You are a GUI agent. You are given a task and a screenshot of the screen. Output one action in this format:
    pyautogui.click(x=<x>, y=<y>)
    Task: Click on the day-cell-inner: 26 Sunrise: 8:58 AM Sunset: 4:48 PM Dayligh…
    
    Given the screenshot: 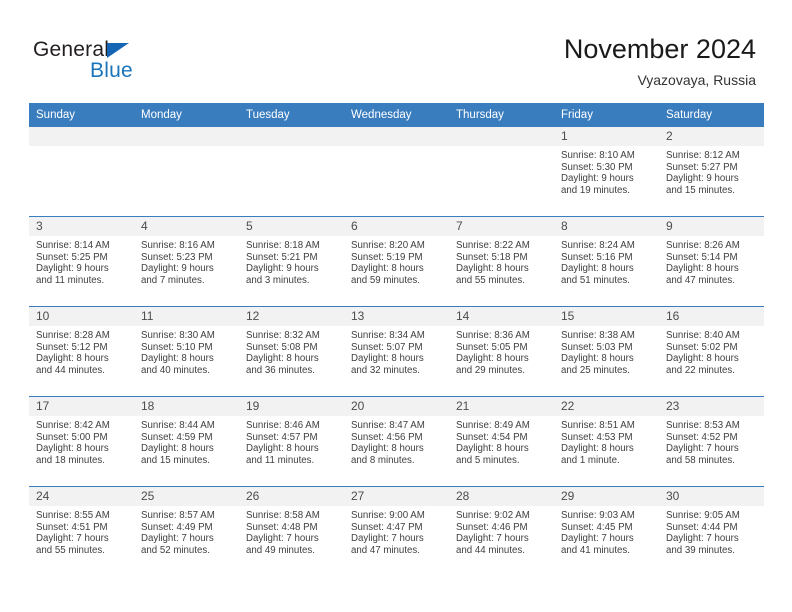 What is the action you would take?
    pyautogui.click(x=291, y=531)
    